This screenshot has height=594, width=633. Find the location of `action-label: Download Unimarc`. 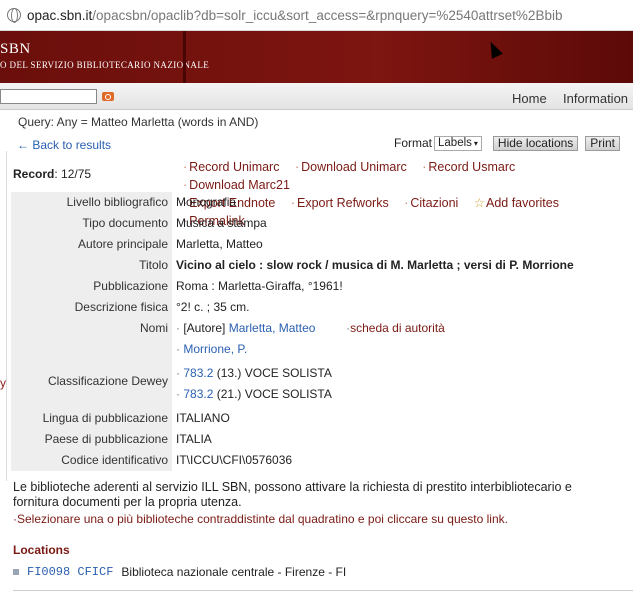

action-label: Download Unimarc is located at coordinates (354, 167).